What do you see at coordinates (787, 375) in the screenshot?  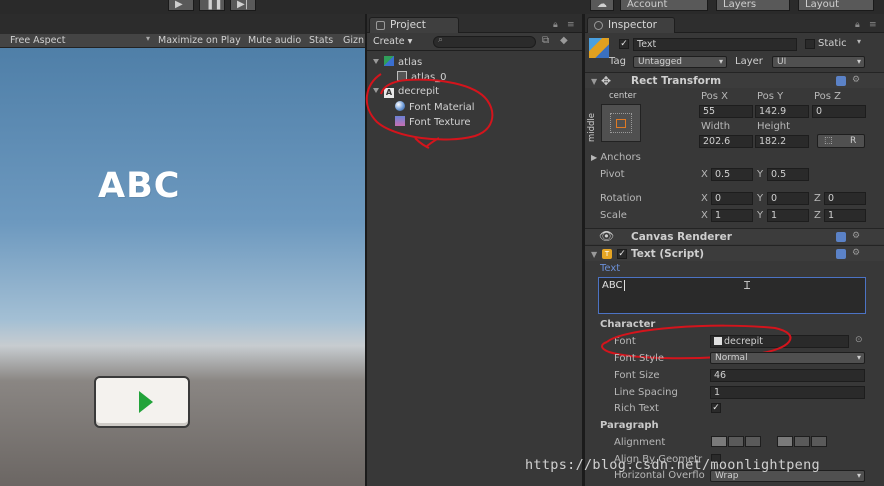 I see `font-size-input: 46` at bounding box center [787, 375].